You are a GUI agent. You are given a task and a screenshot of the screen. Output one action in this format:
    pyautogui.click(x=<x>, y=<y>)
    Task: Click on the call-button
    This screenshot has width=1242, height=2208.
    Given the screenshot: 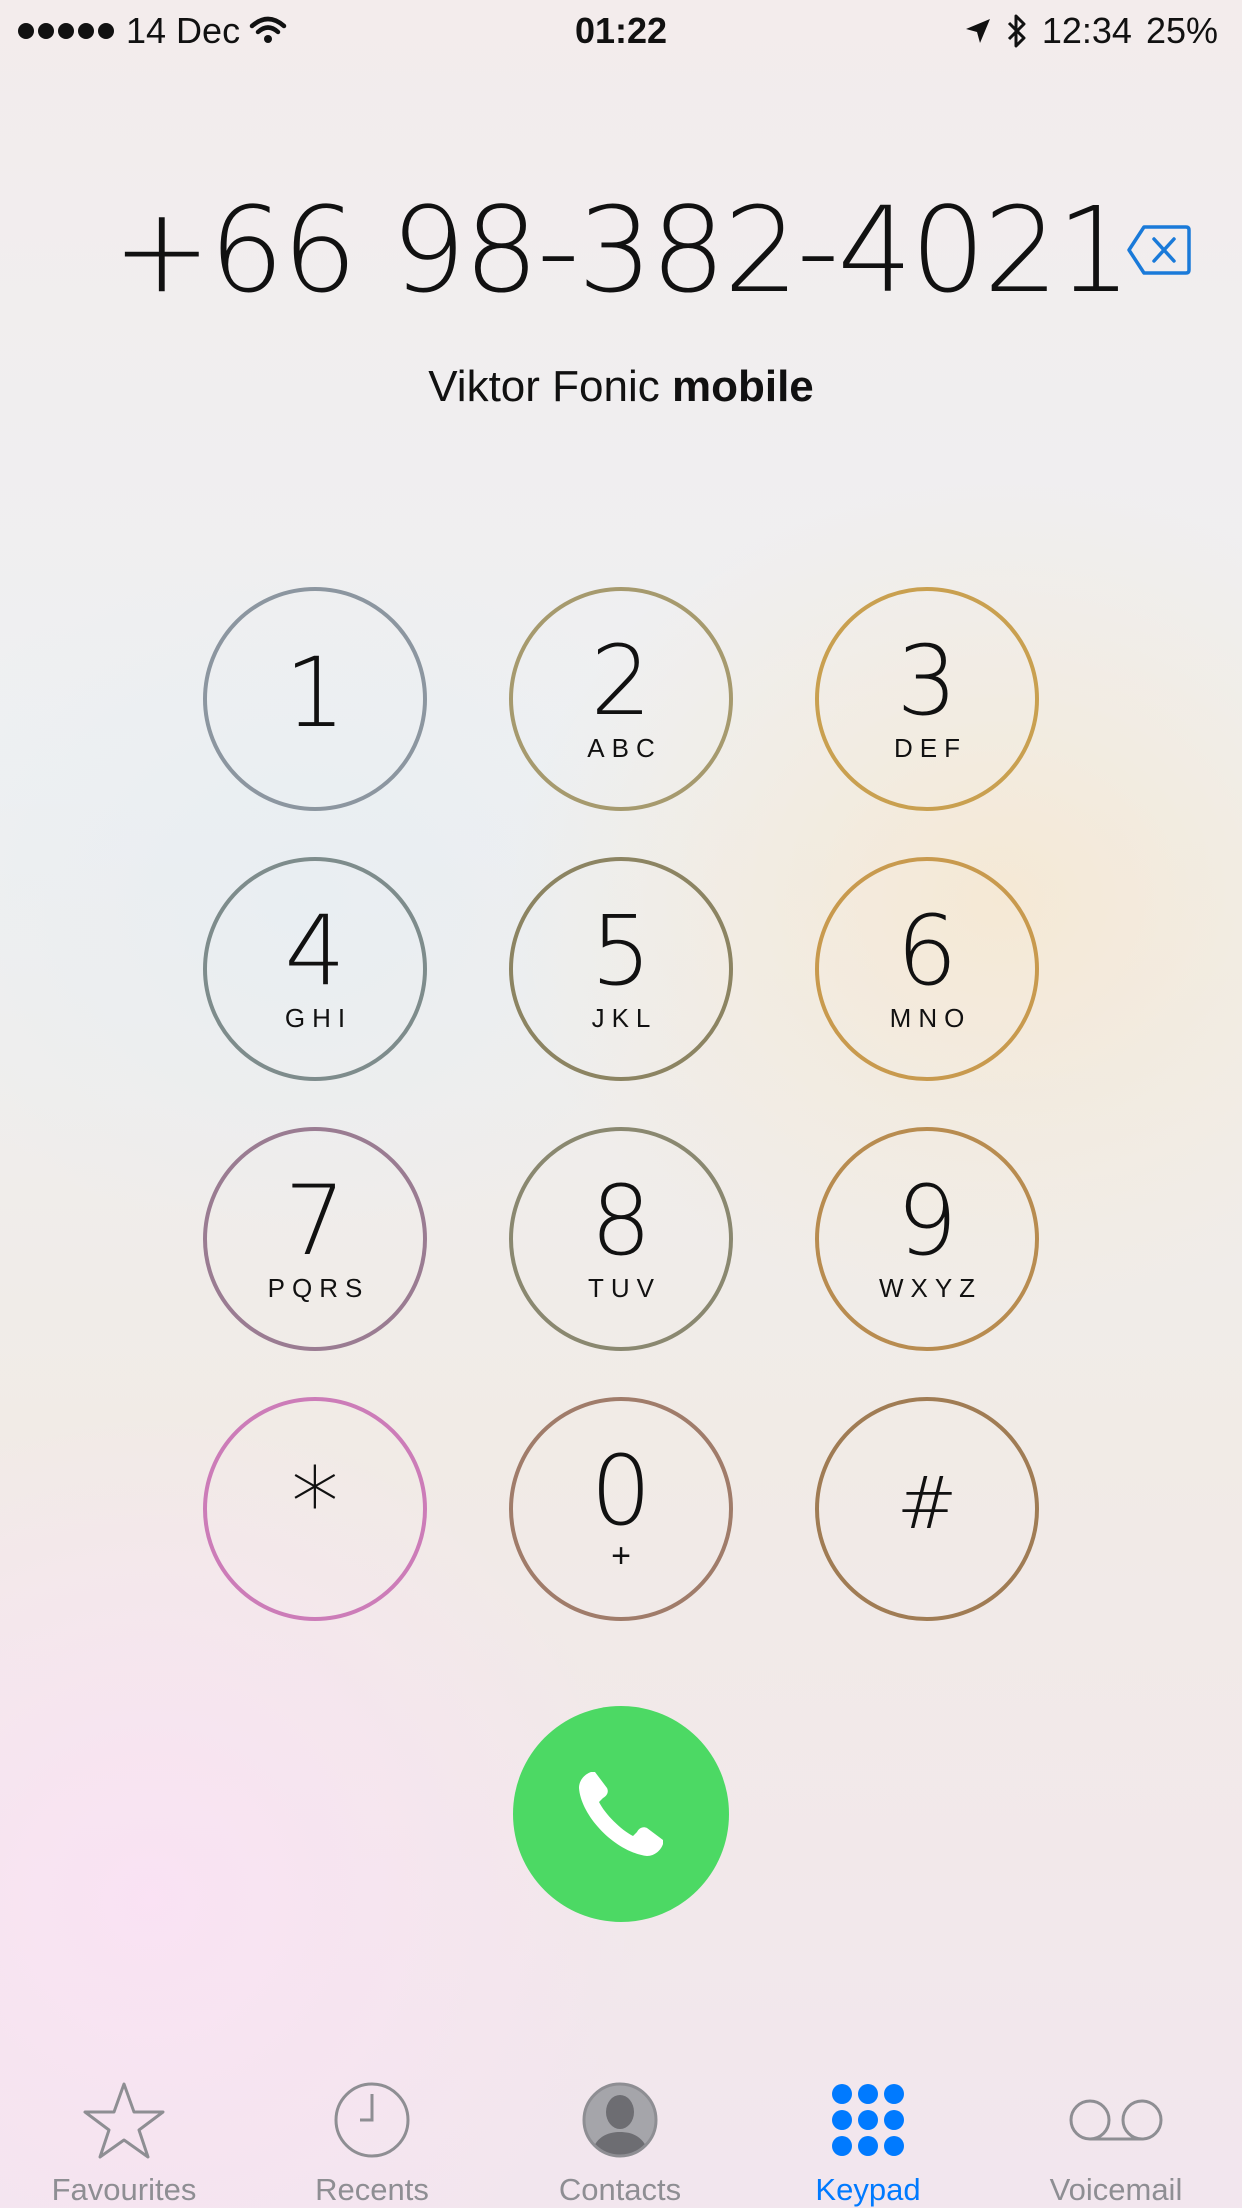 What is the action you would take?
    pyautogui.click(x=621, y=1814)
    